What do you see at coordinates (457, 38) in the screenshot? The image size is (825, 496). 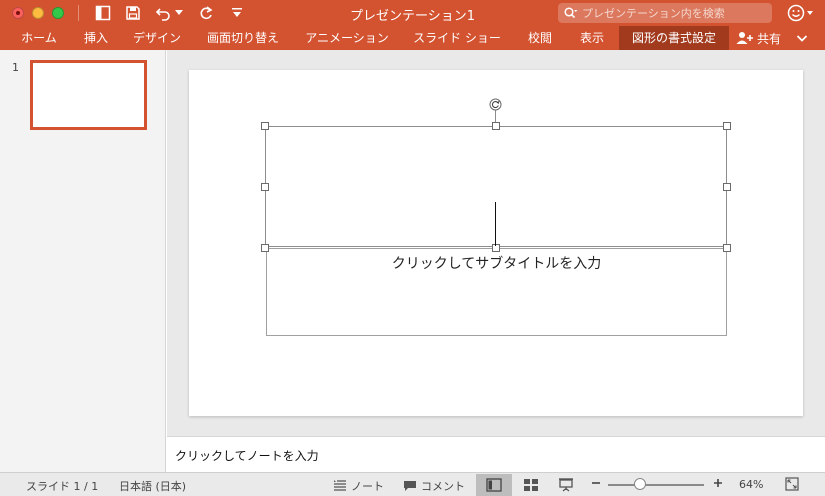 I see `tab-slideshow: スライド ショー` at bounding box center [457, 38].